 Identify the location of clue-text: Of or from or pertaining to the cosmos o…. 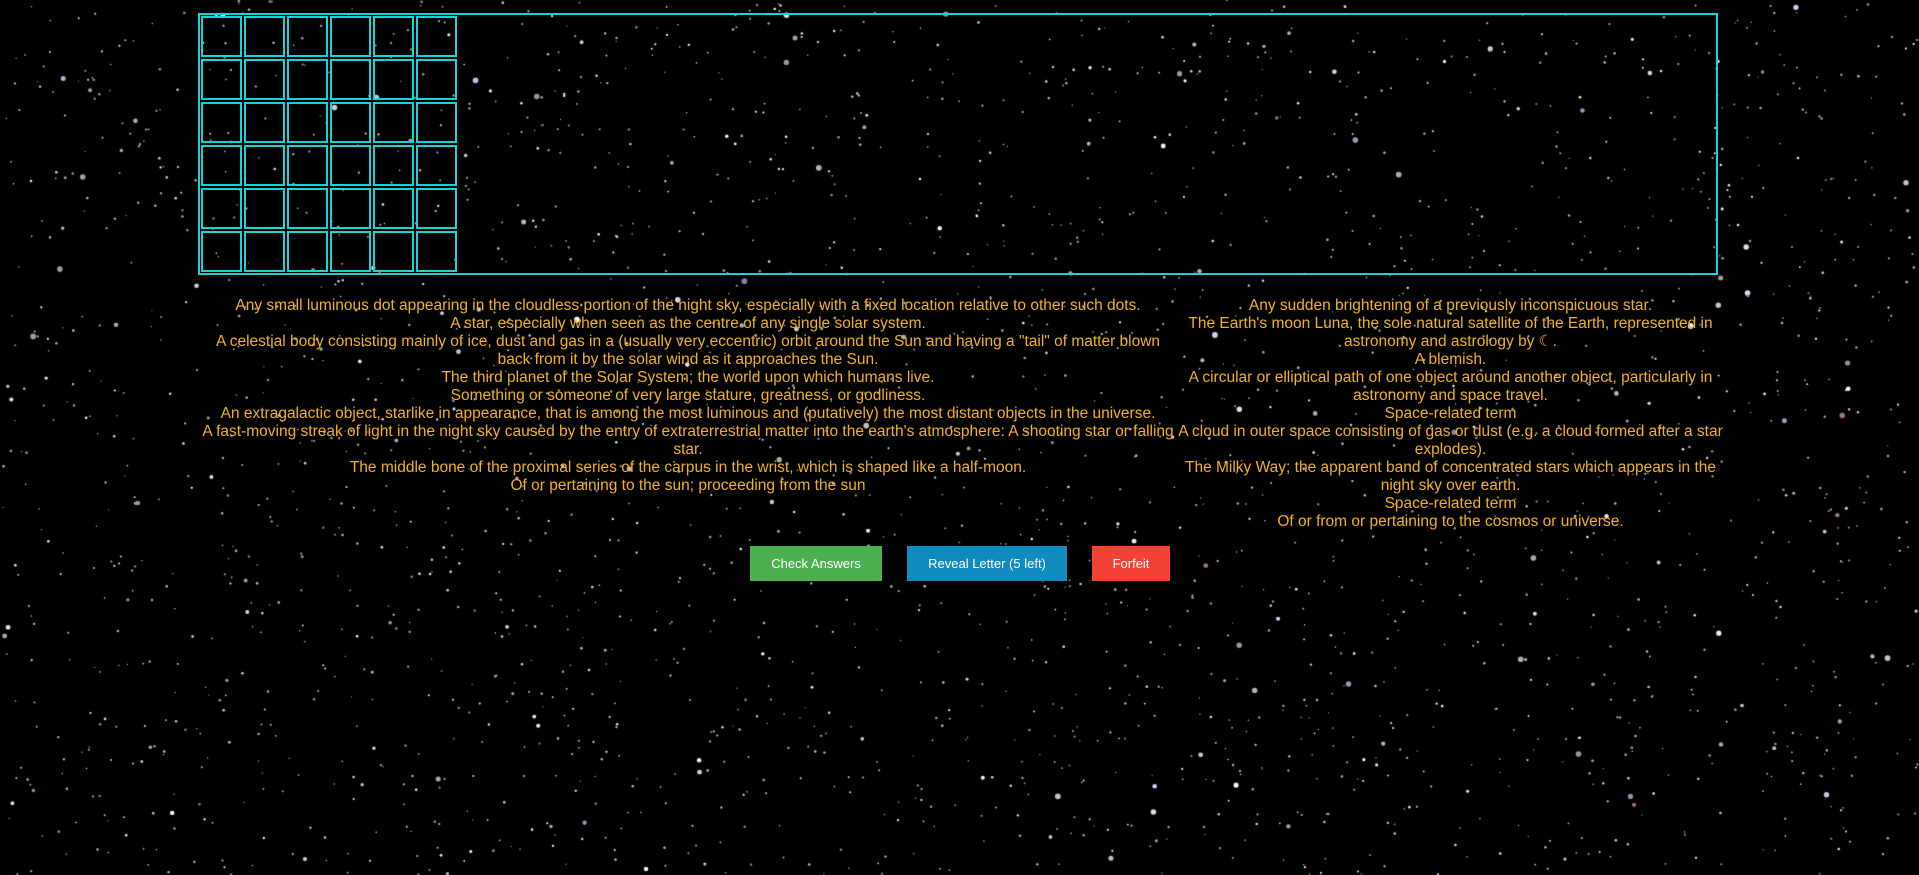
(1450, 521).